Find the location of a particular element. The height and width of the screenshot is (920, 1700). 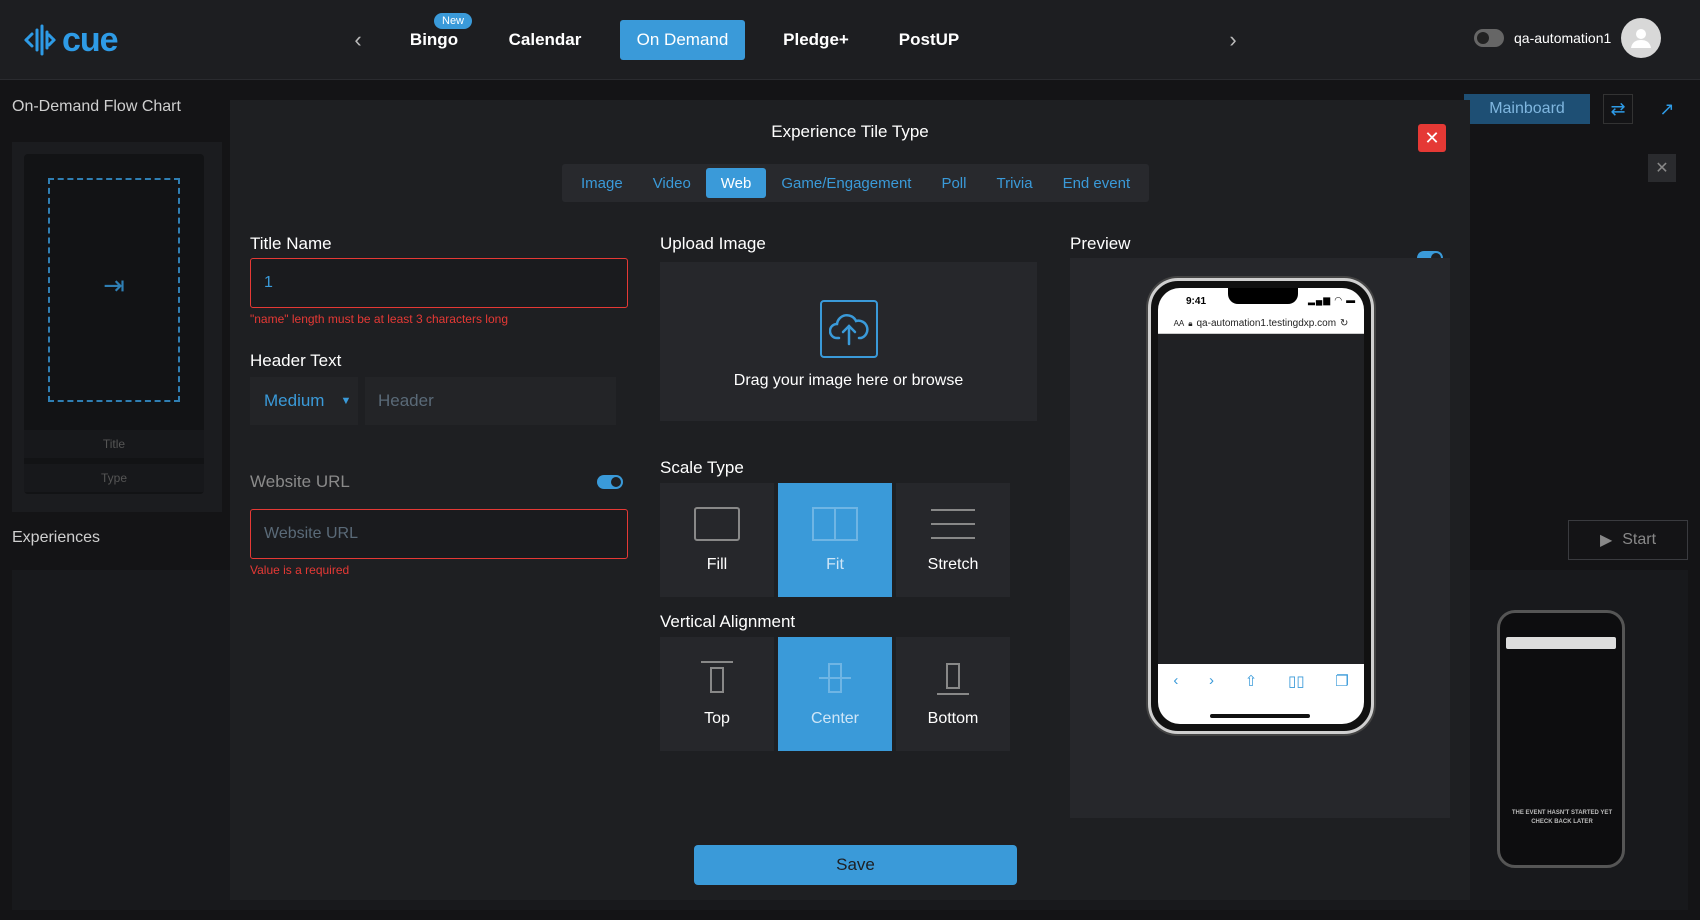

align-center-option: Center is located at coordinates (835, 694).